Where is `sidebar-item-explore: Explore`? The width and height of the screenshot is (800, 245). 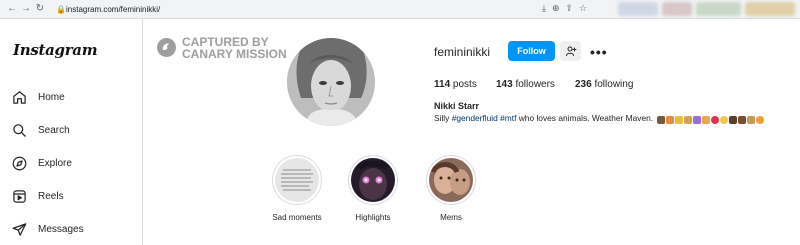 sidebar-item-explore: Explore is located at coordinates (42, 163).